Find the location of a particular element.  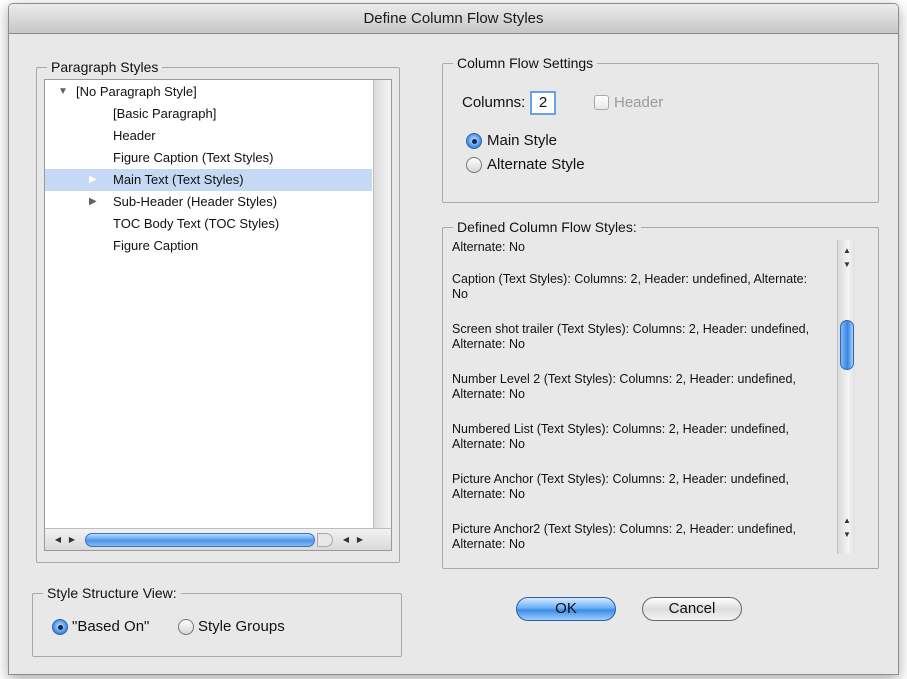

cancel-button: Cancel is located at coordinates (692, 609).